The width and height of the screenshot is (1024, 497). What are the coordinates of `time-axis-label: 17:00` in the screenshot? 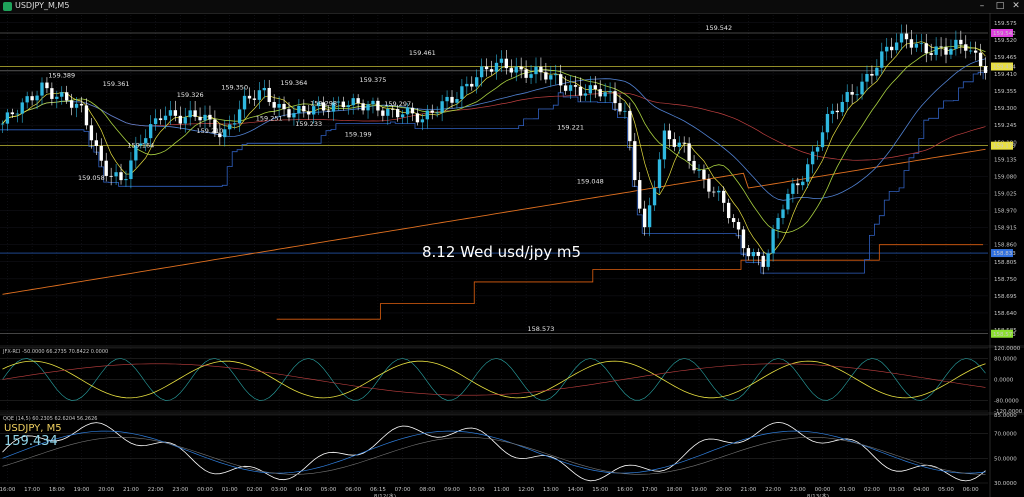 It's located at (32, 490).